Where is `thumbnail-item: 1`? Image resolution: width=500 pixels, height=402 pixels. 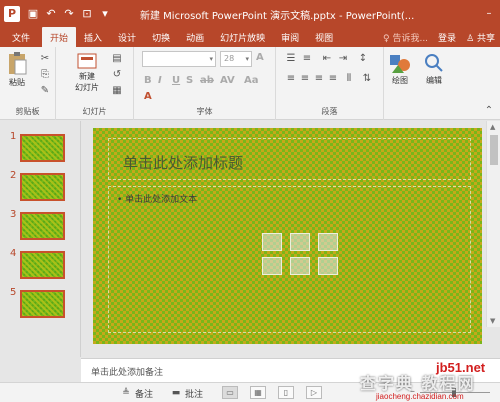 thumbnail-item: 1 is located at coordinates (40, 147).